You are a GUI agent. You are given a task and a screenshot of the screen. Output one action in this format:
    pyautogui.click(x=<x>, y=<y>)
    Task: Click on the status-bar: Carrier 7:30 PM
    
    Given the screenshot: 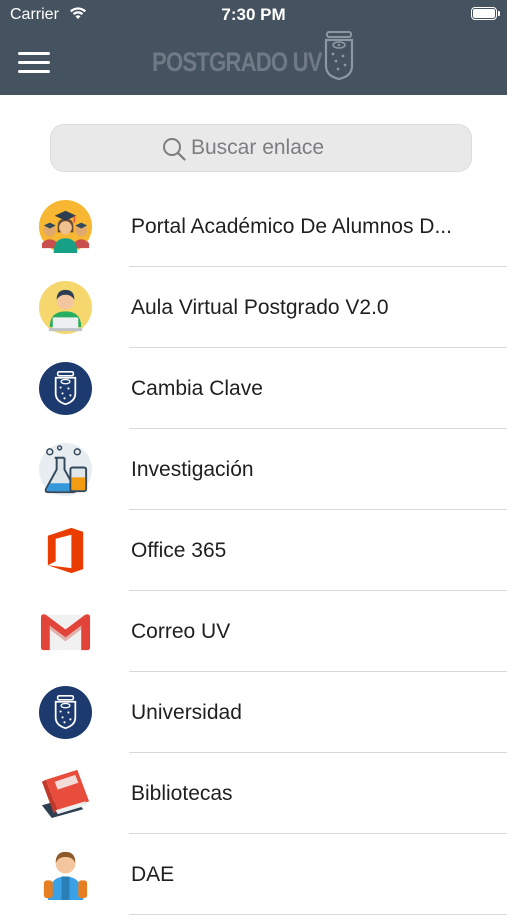 What is the action you would take?
    pyautogui.click(x=253, y=15)
    